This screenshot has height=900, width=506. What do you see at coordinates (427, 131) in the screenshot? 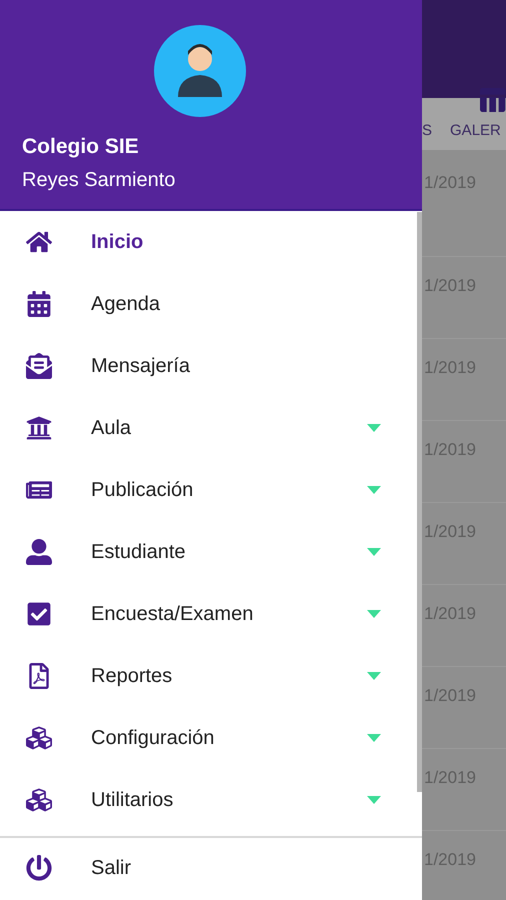
I see `tab: S` at bounding box center [427, 131].